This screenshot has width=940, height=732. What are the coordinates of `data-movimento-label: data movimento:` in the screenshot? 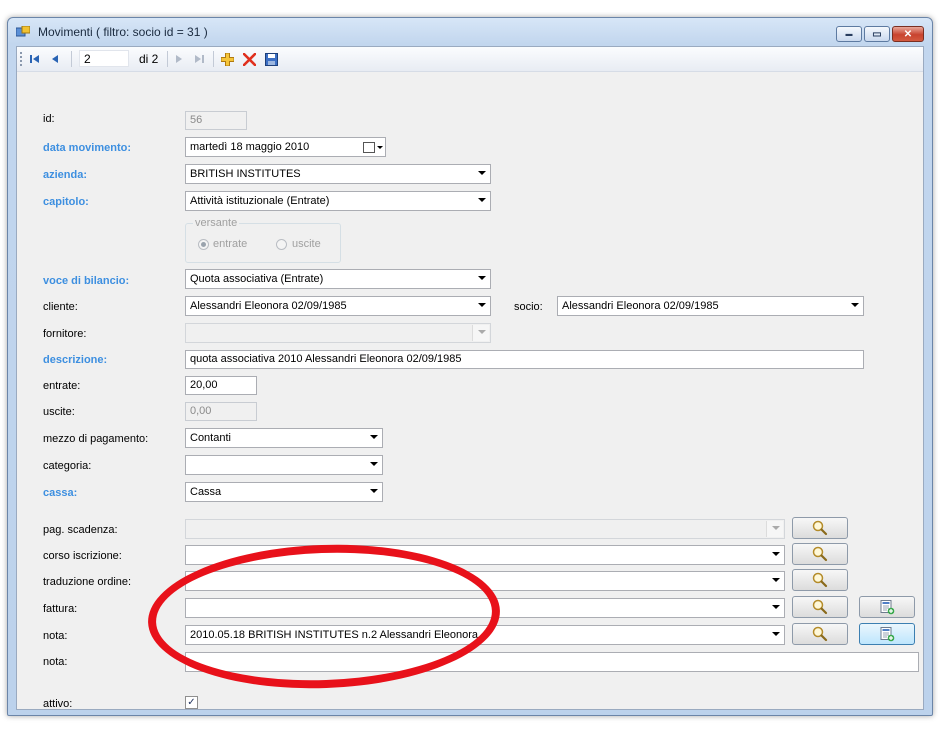 It's located at (87, 148).